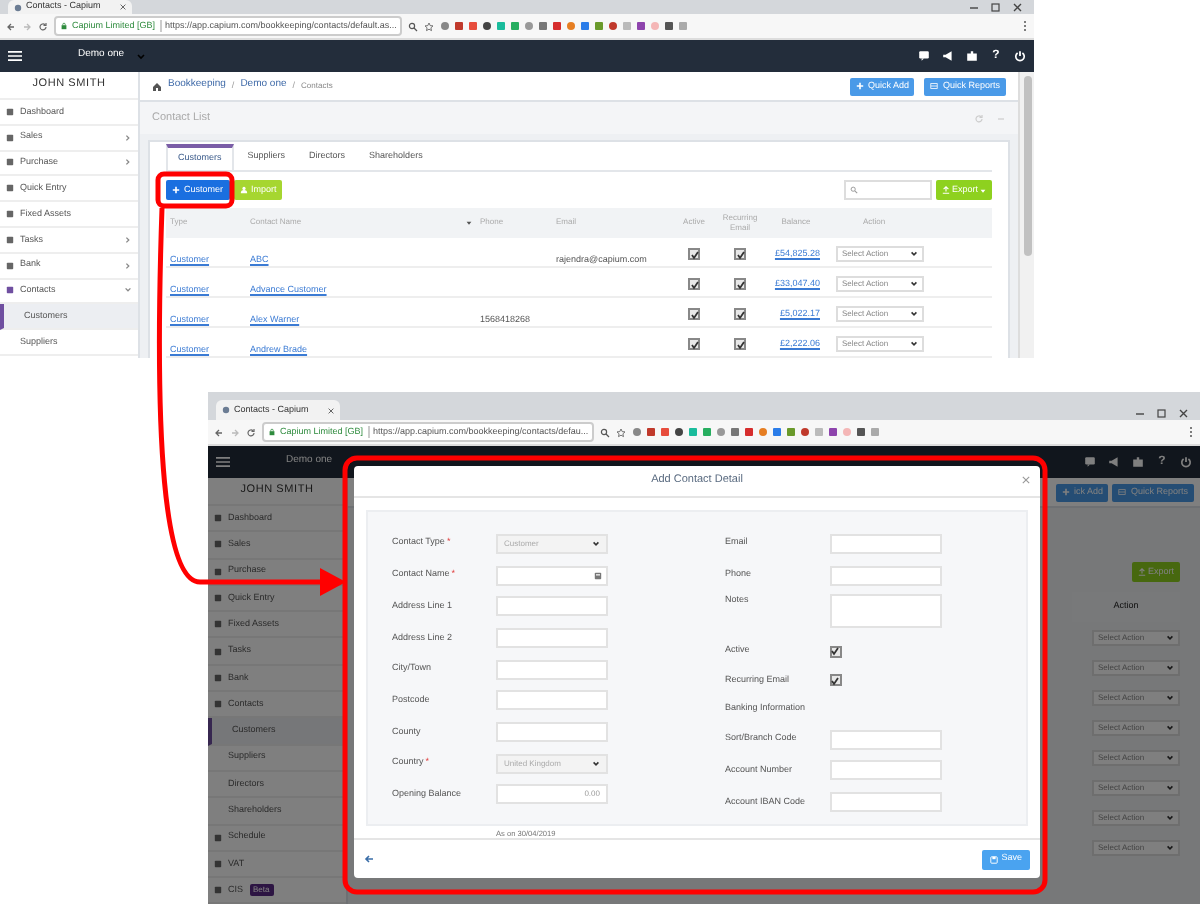 The width and height of the screenshot is (1200, 904). What do you see at coordinates (195, 190) in the screenshot?
I see `highlight-frame` at bounding box center [195, 190].